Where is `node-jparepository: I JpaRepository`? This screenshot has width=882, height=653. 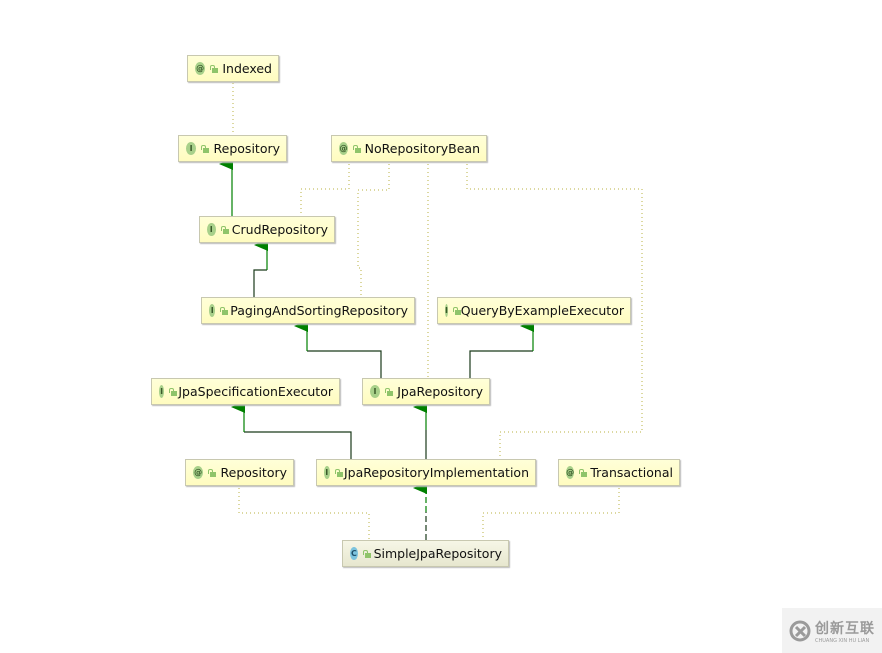
node-jparepository: I JpaRepository is located at coordinates (426, 391).